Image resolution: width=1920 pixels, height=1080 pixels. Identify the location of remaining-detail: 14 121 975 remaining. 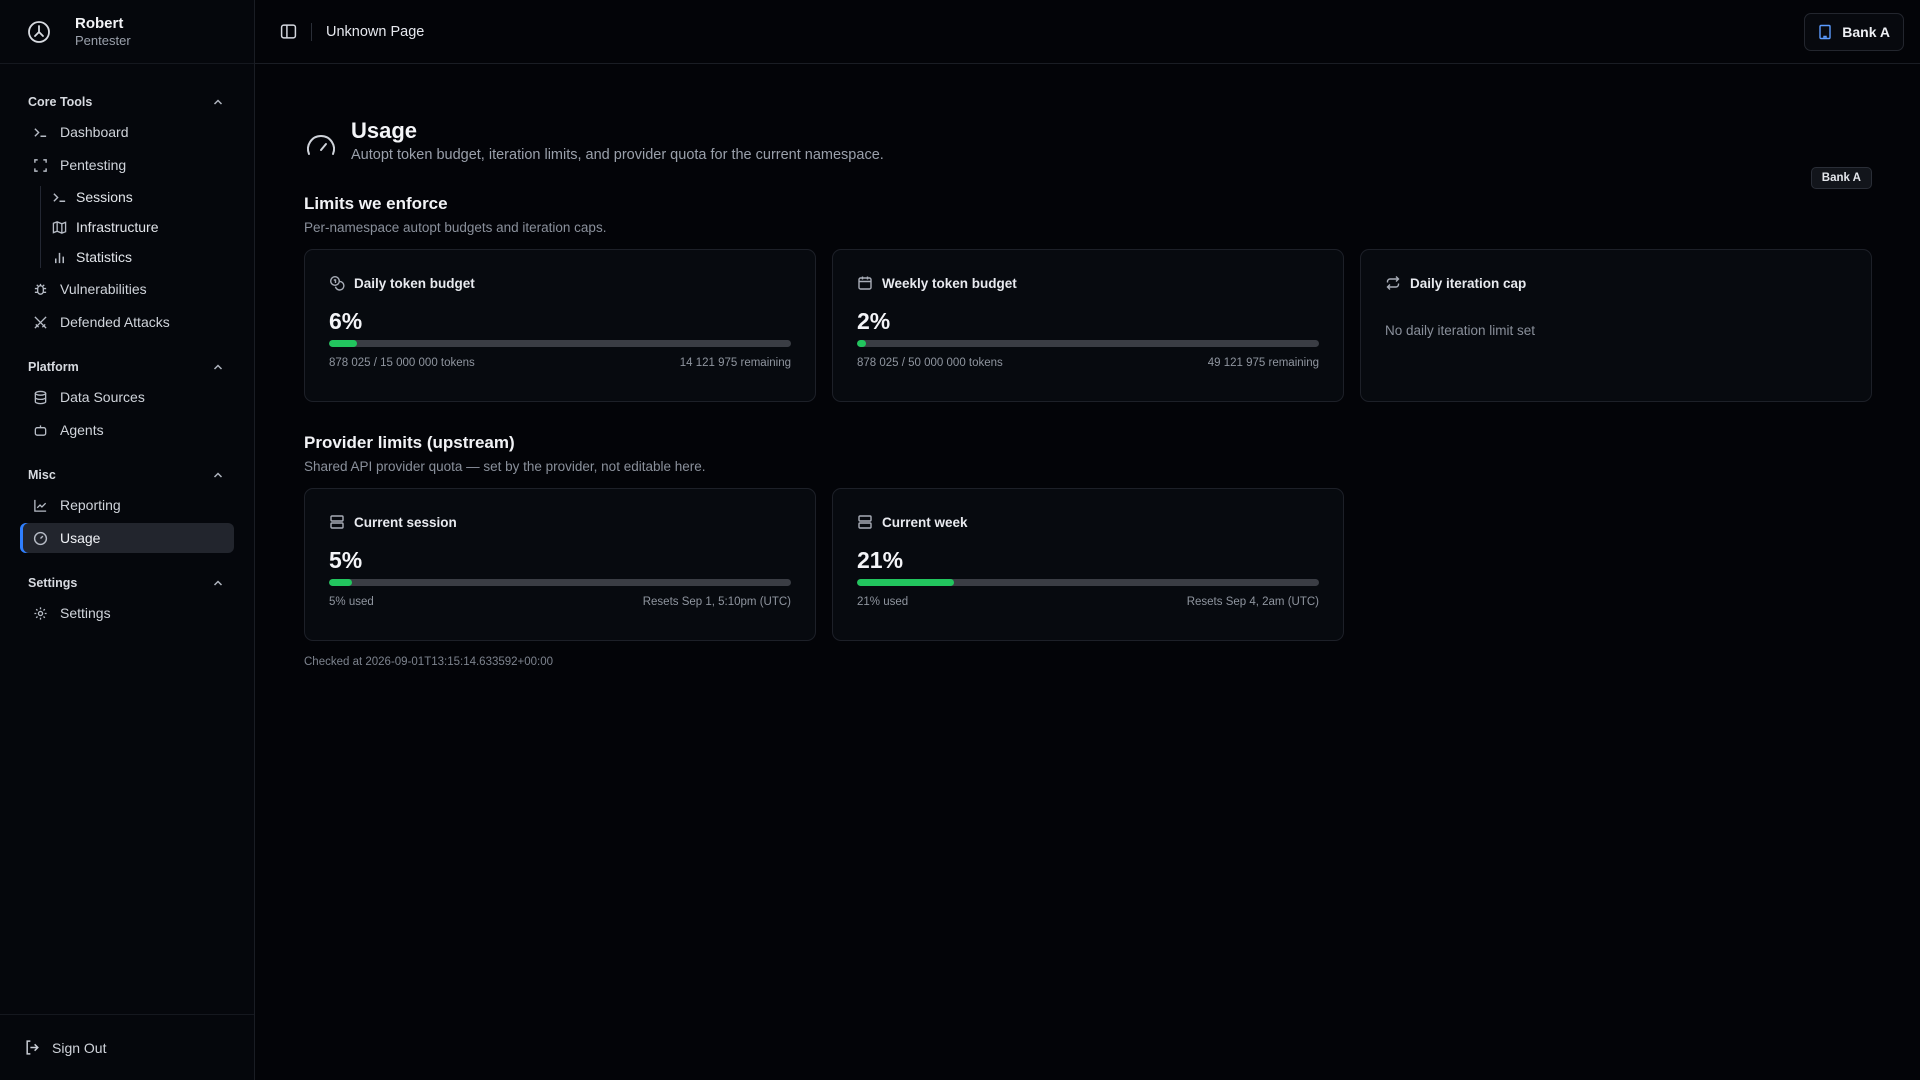
(735, 363).